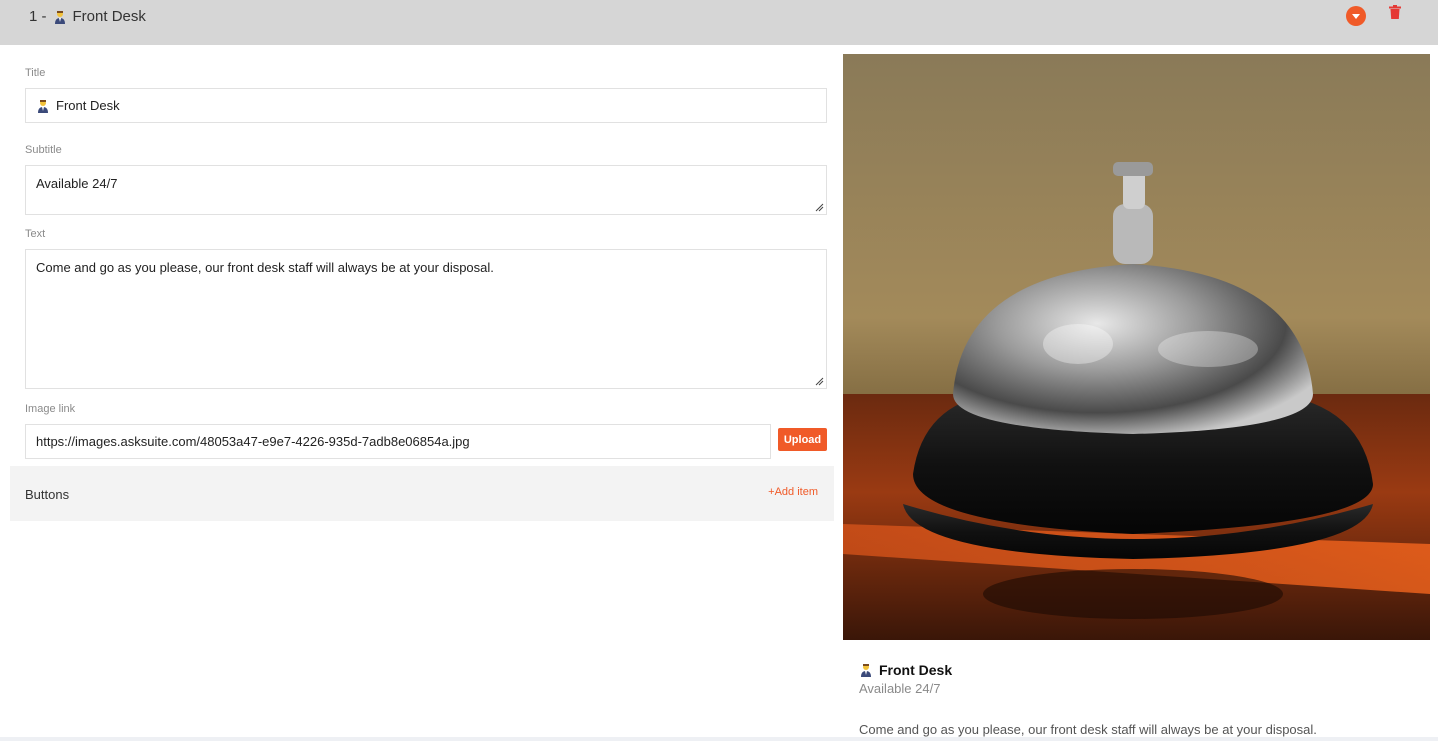  I want to click on text-label: Text, so click(35, 234).